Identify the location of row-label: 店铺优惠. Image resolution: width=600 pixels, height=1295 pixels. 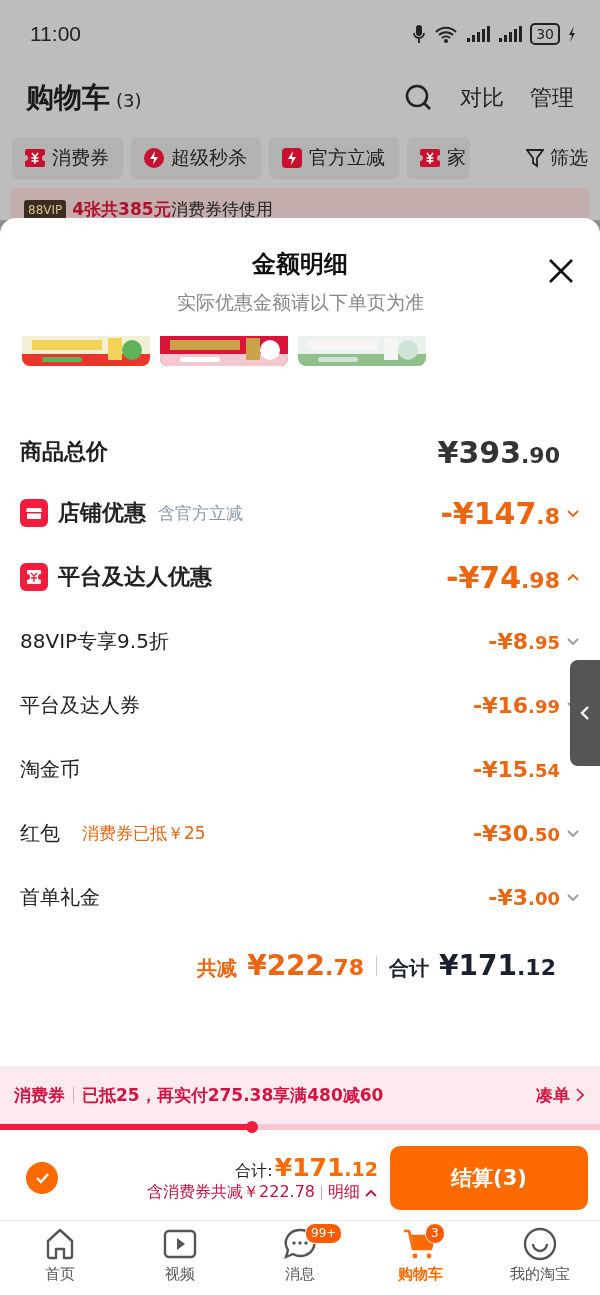
(102, 513).